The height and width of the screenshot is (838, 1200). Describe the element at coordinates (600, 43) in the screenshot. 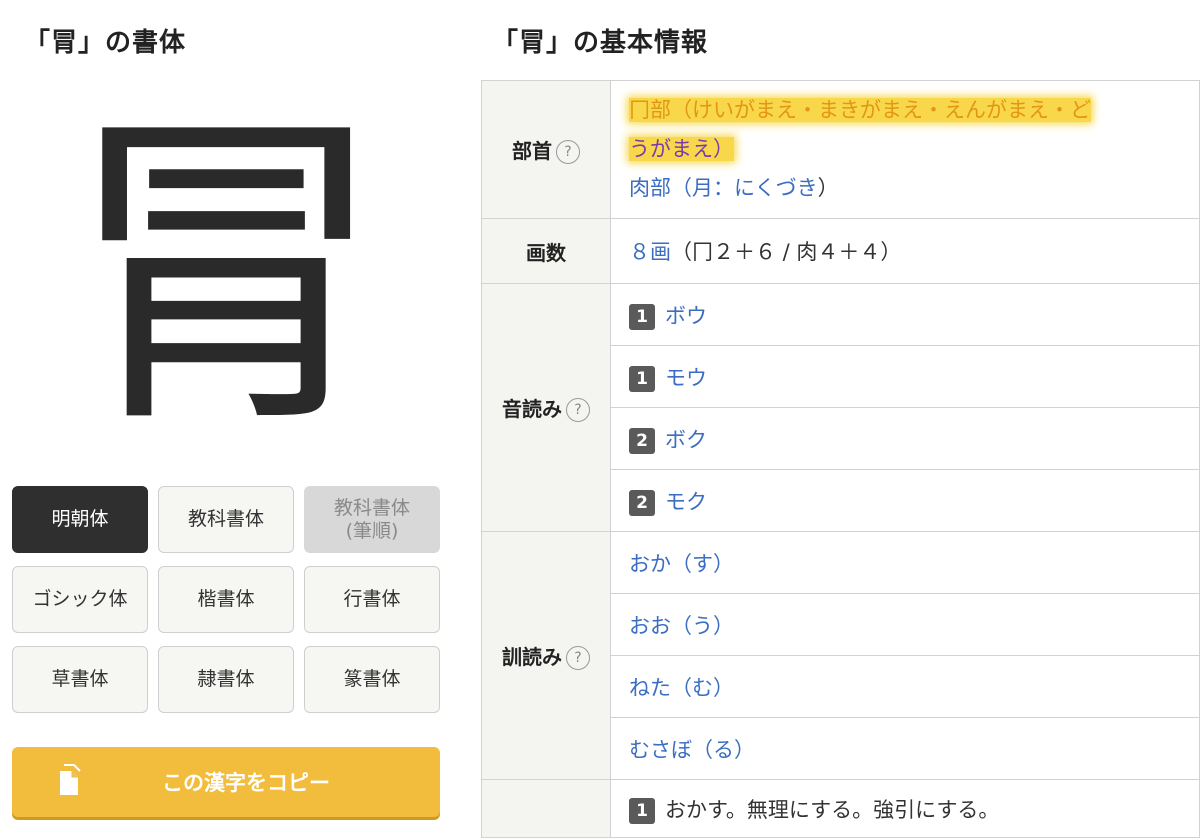

I see `info-section-title: 「冐」の基本情報` at that location.